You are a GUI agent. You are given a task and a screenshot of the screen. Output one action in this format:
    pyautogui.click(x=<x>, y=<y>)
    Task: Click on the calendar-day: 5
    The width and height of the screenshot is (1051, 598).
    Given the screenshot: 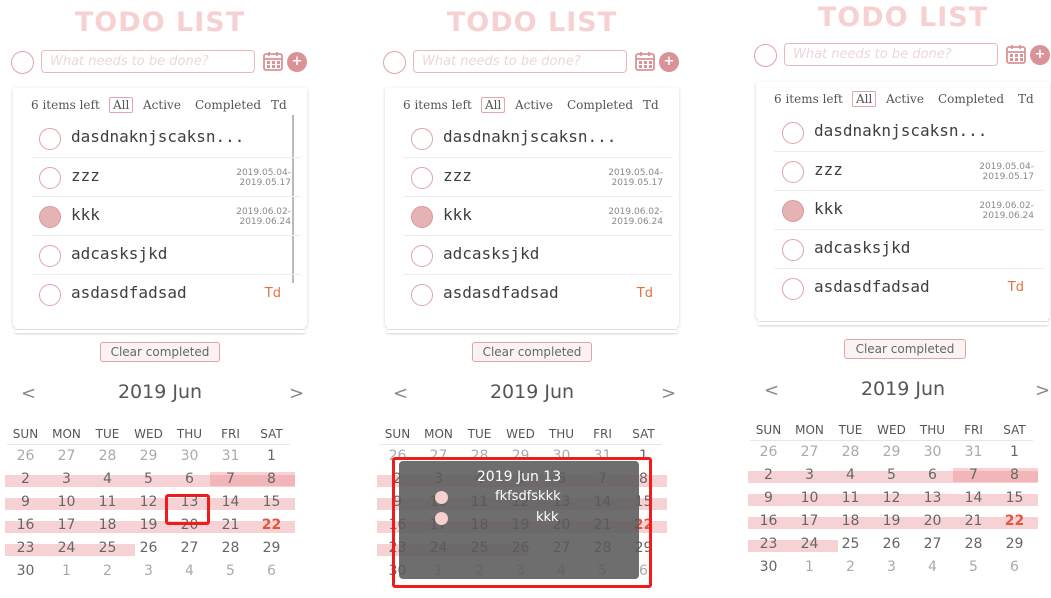 What is the action you would take?
    pyautogui.click(x=230, y=571)
    